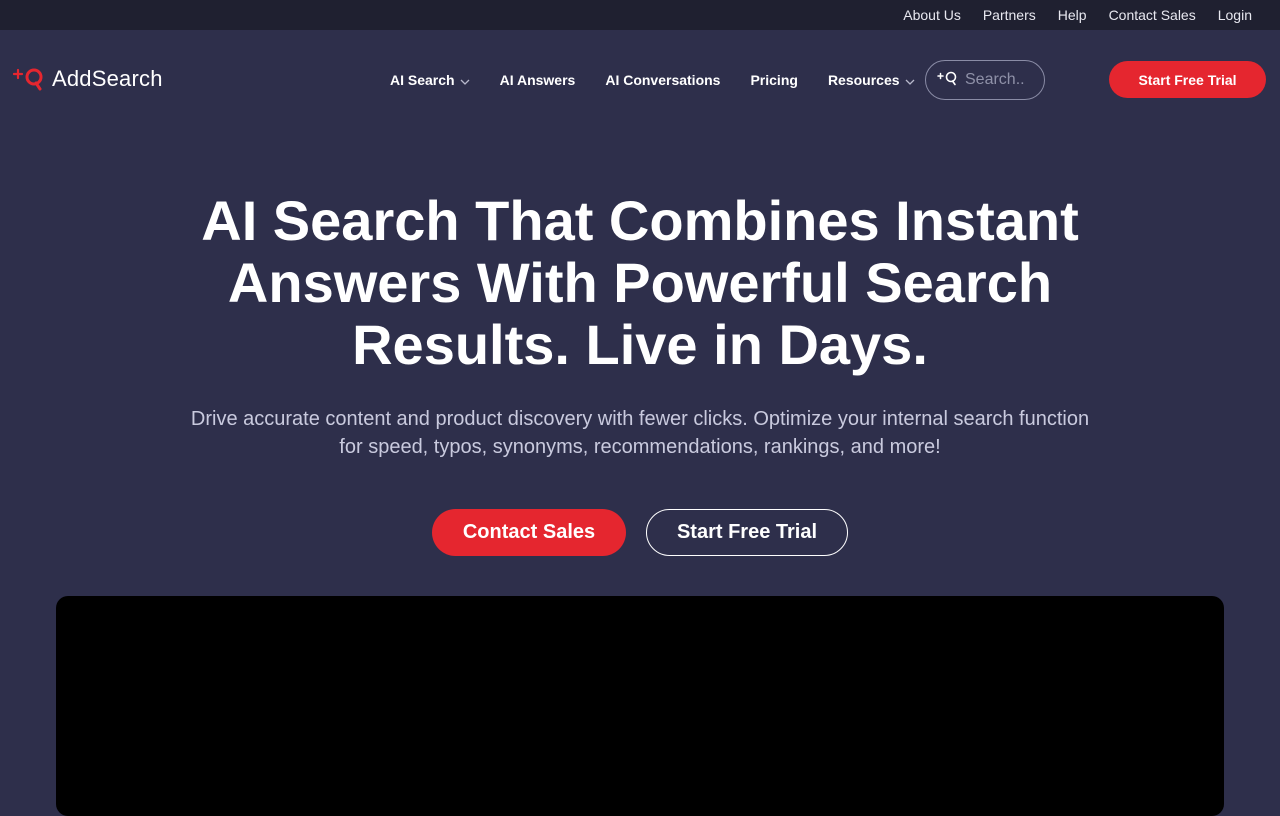 Image resolution: width=1280 pixels, height=816 pixels. Describe the element at coordinates (747, 532) in the screenshot. I see `start-free-trial-button: Start Free Trial` at that location.